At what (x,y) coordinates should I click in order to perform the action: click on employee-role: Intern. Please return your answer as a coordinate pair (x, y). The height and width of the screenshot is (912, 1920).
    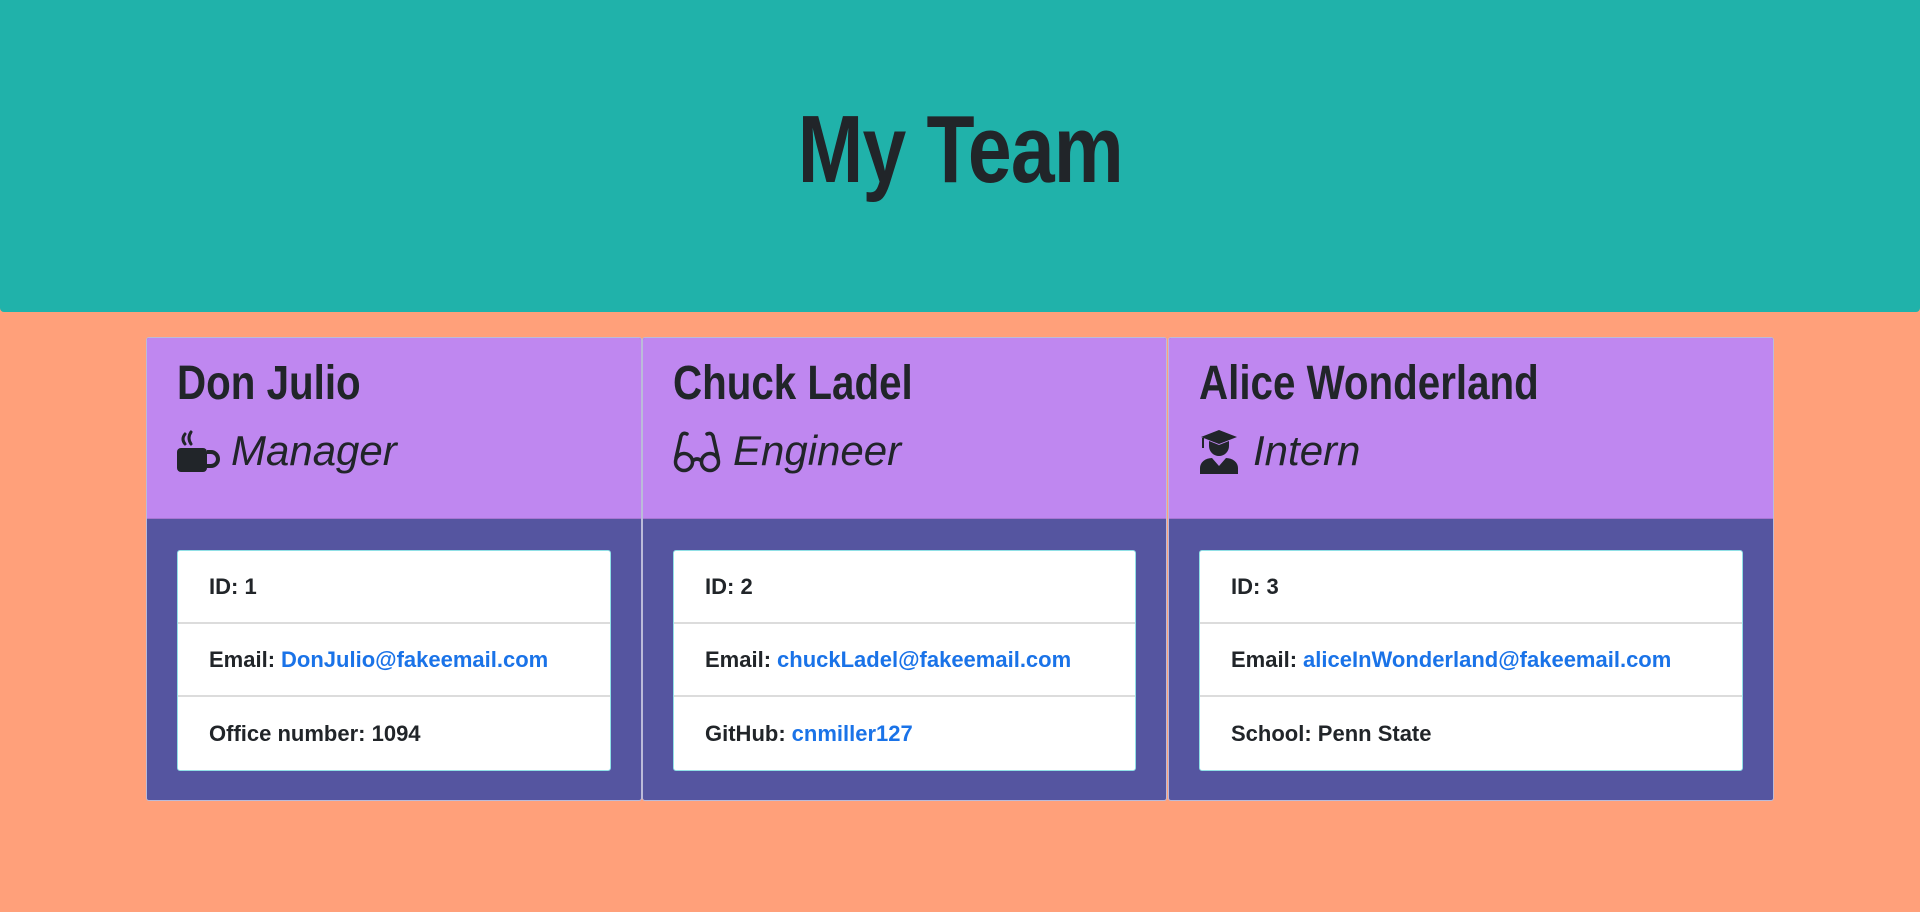
    Looking at the image, I should click on (1471, 451).